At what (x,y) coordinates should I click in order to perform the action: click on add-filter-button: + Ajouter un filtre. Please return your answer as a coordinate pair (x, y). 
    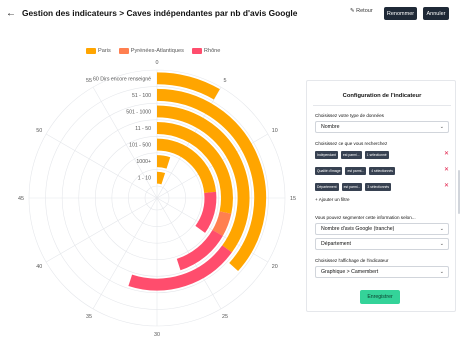
    Looking at the image, I should click on (332, 199).